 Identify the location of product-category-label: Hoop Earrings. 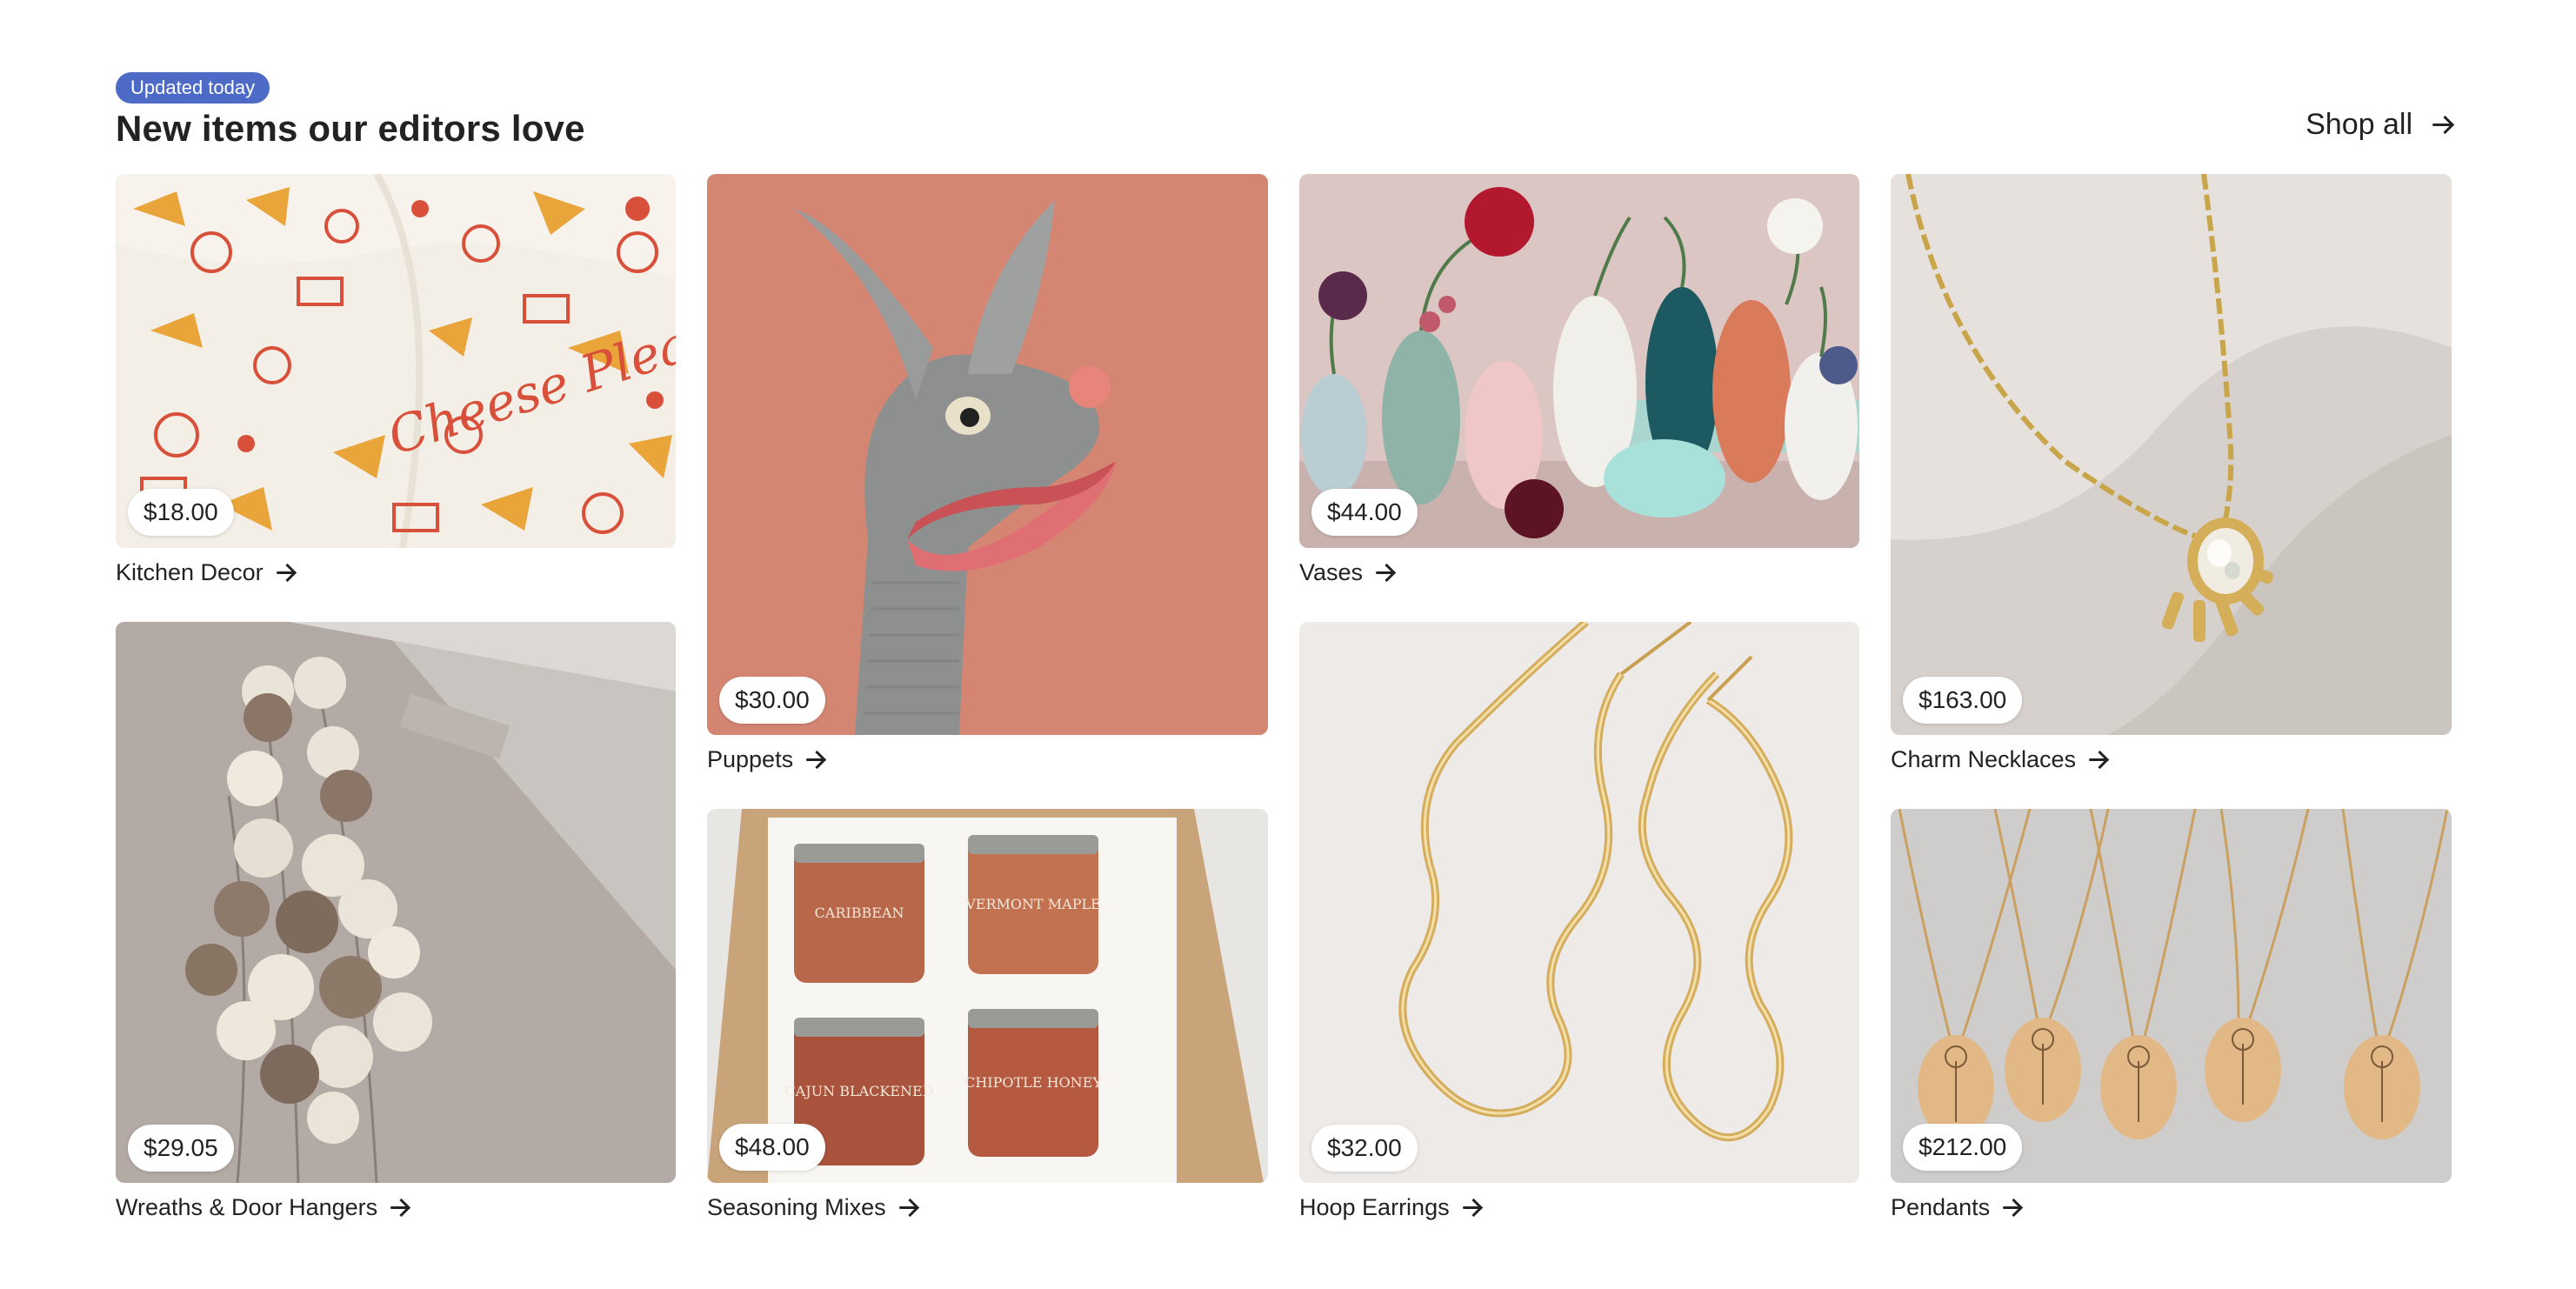
(1374, 1206).